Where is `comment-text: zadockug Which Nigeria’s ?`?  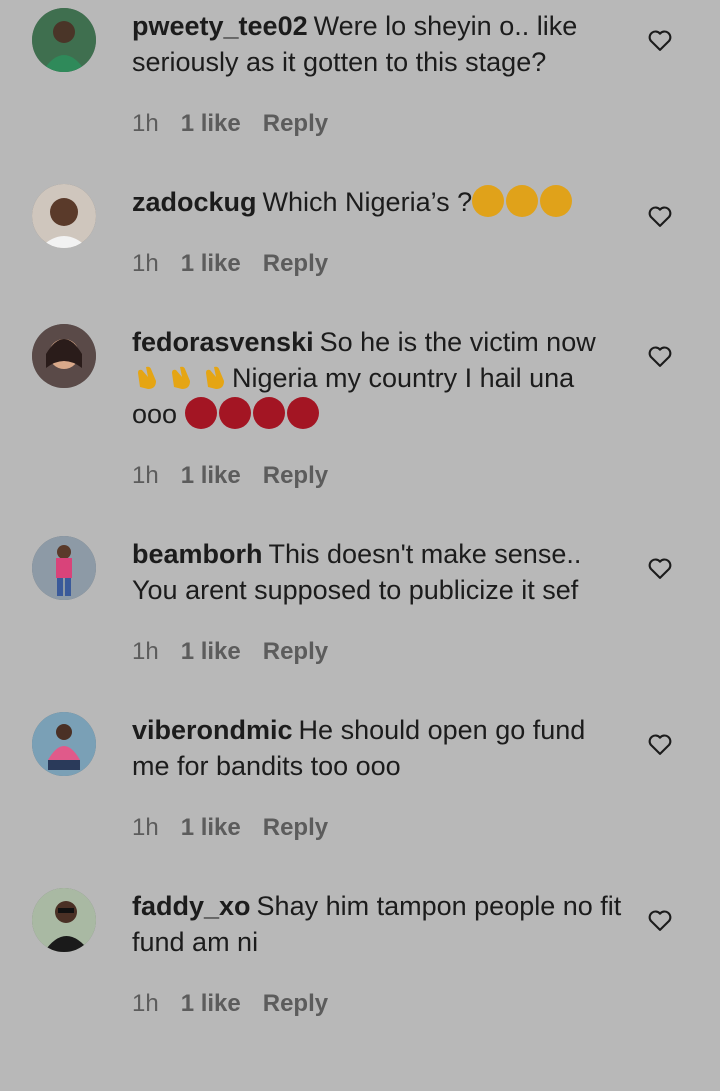 comment-text: zadockug Which Nigeria’s ? is located at coordinates (377, 202).